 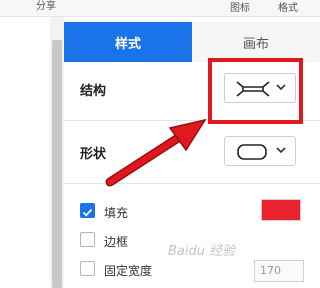 I want to click on fill-checkbox, so click(x=87, y=210).